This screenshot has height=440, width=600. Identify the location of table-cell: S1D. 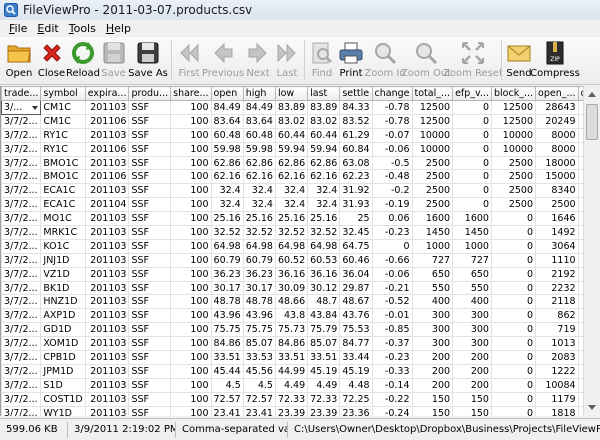
(63, 385).